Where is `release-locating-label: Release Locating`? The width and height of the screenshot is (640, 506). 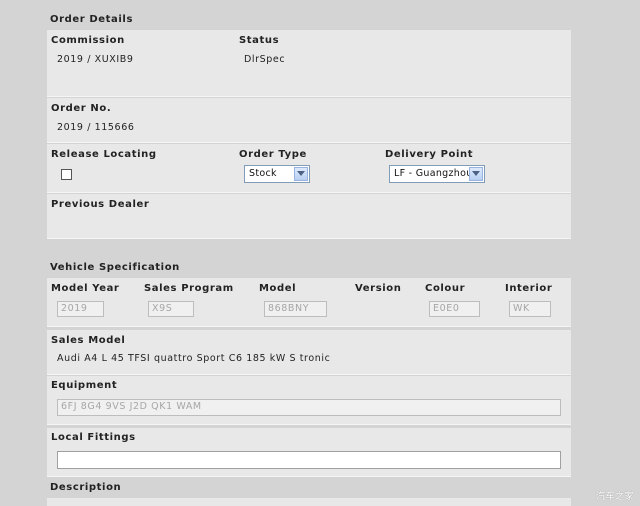
release-locating-label: Release Locating is located at coordinates (104, 154).